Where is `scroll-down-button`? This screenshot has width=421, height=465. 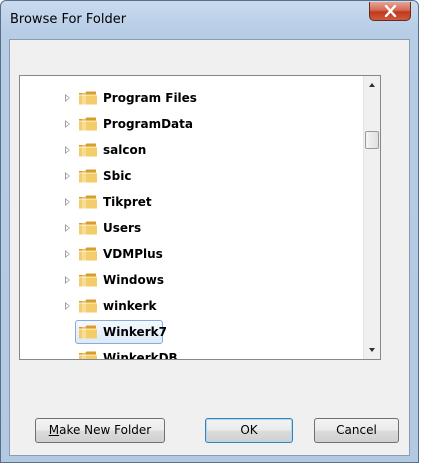 scroll-down-button is located at coordinates (372, 350).